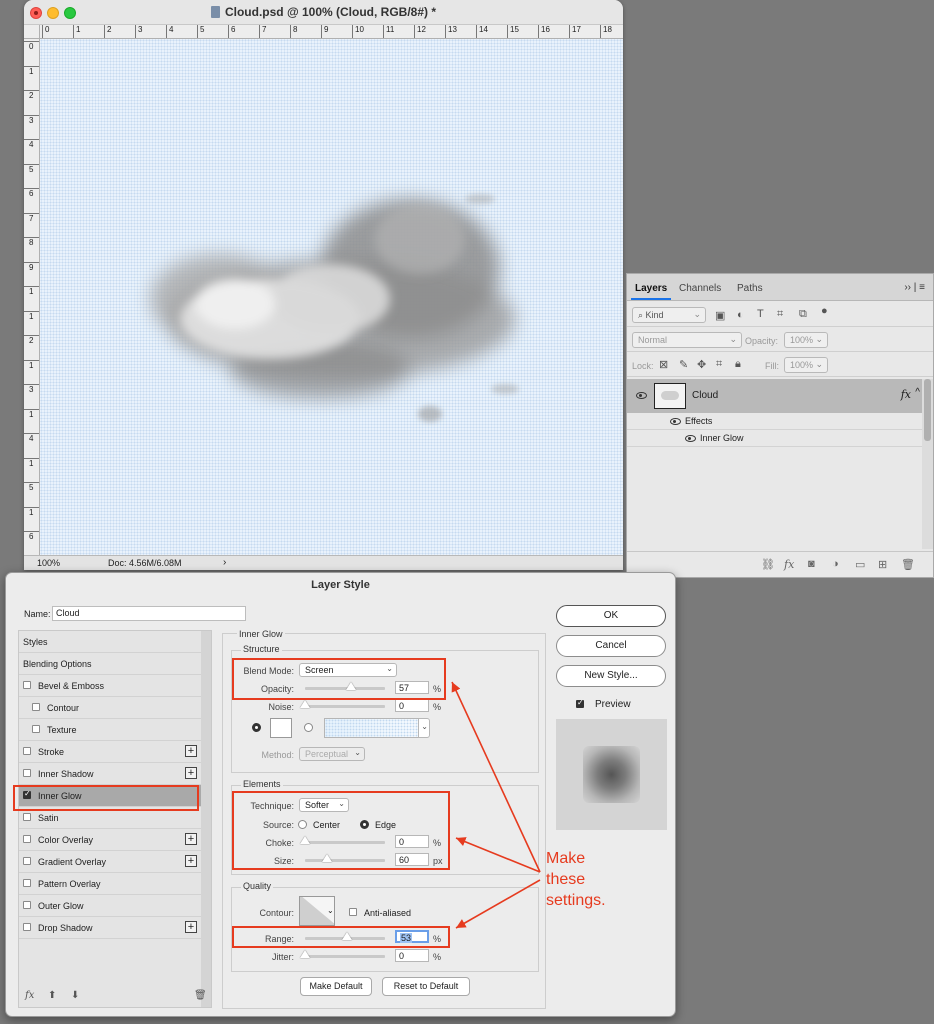  Describe the element at coordinates (670, 396) in the screenshot. I see `layer-thumbnail` at that location.